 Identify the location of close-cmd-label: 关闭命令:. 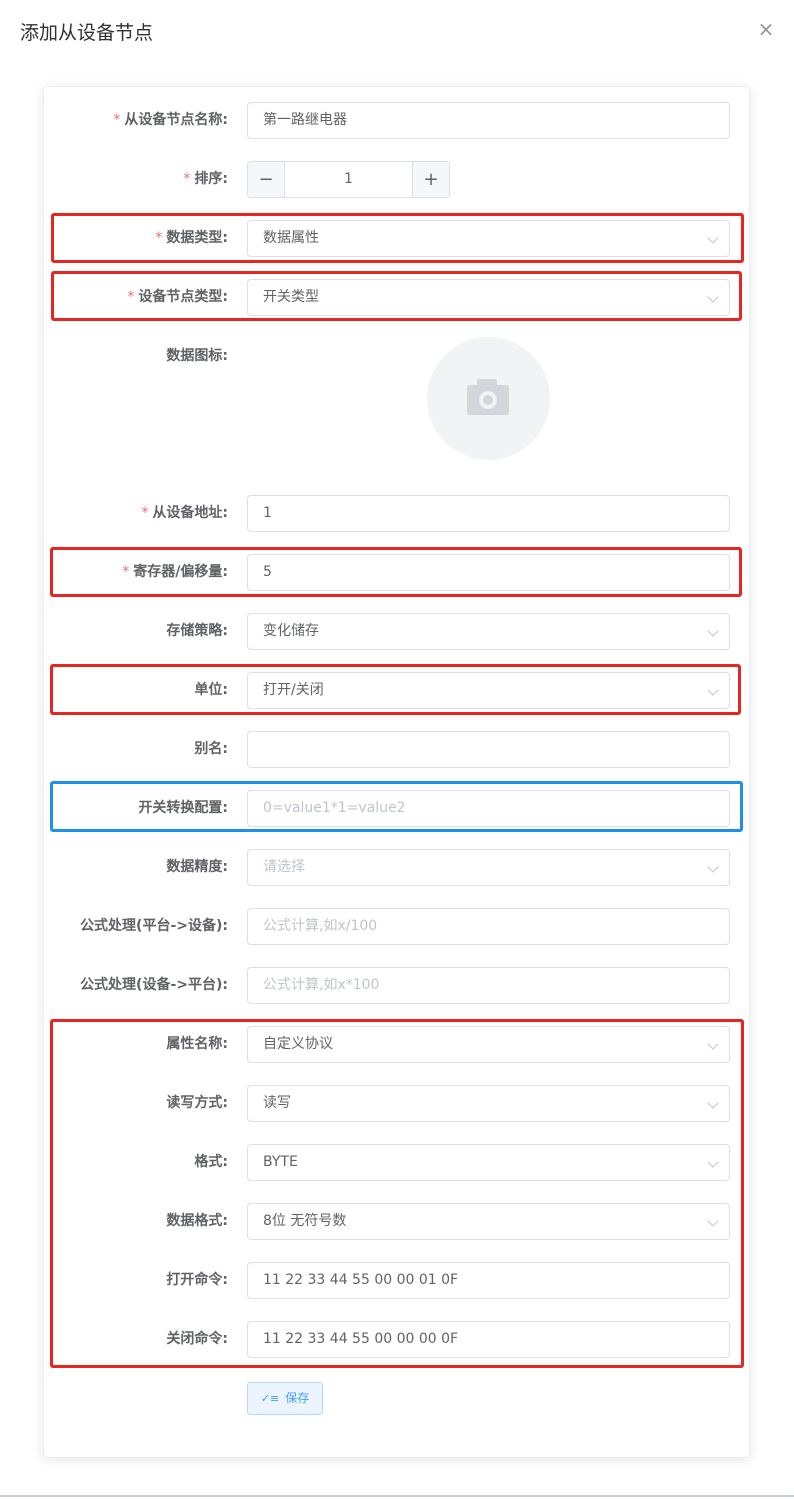
(197, 1339).